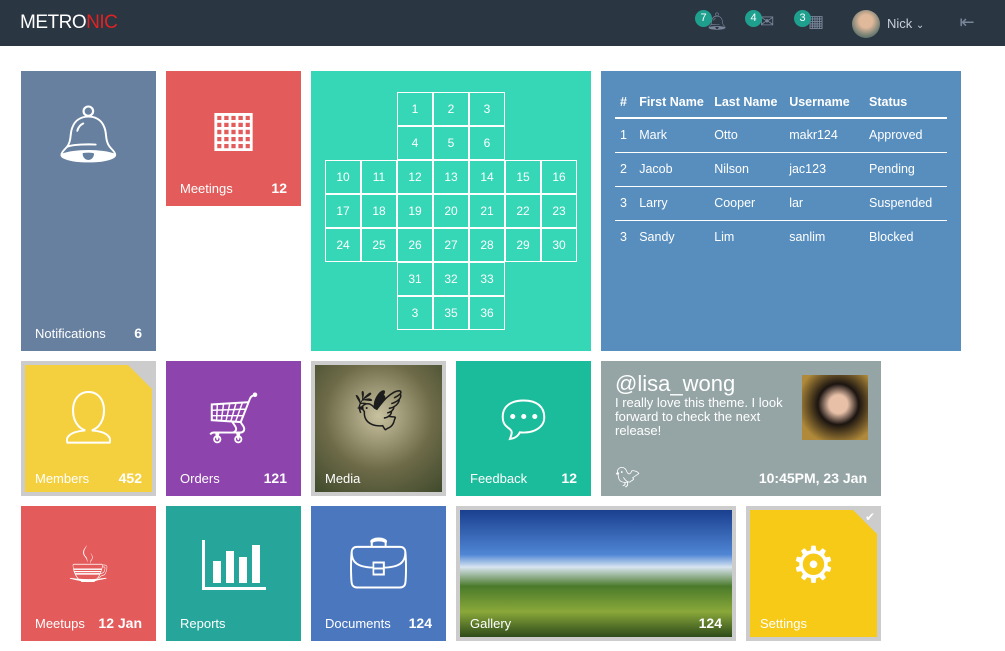 Image resolution: width=1005 pixels, height=651 pixels. What do you see at coordinates (559, 177) in the screenshot?
I see `calendar-day: 16` at bounding box center [559, 177].